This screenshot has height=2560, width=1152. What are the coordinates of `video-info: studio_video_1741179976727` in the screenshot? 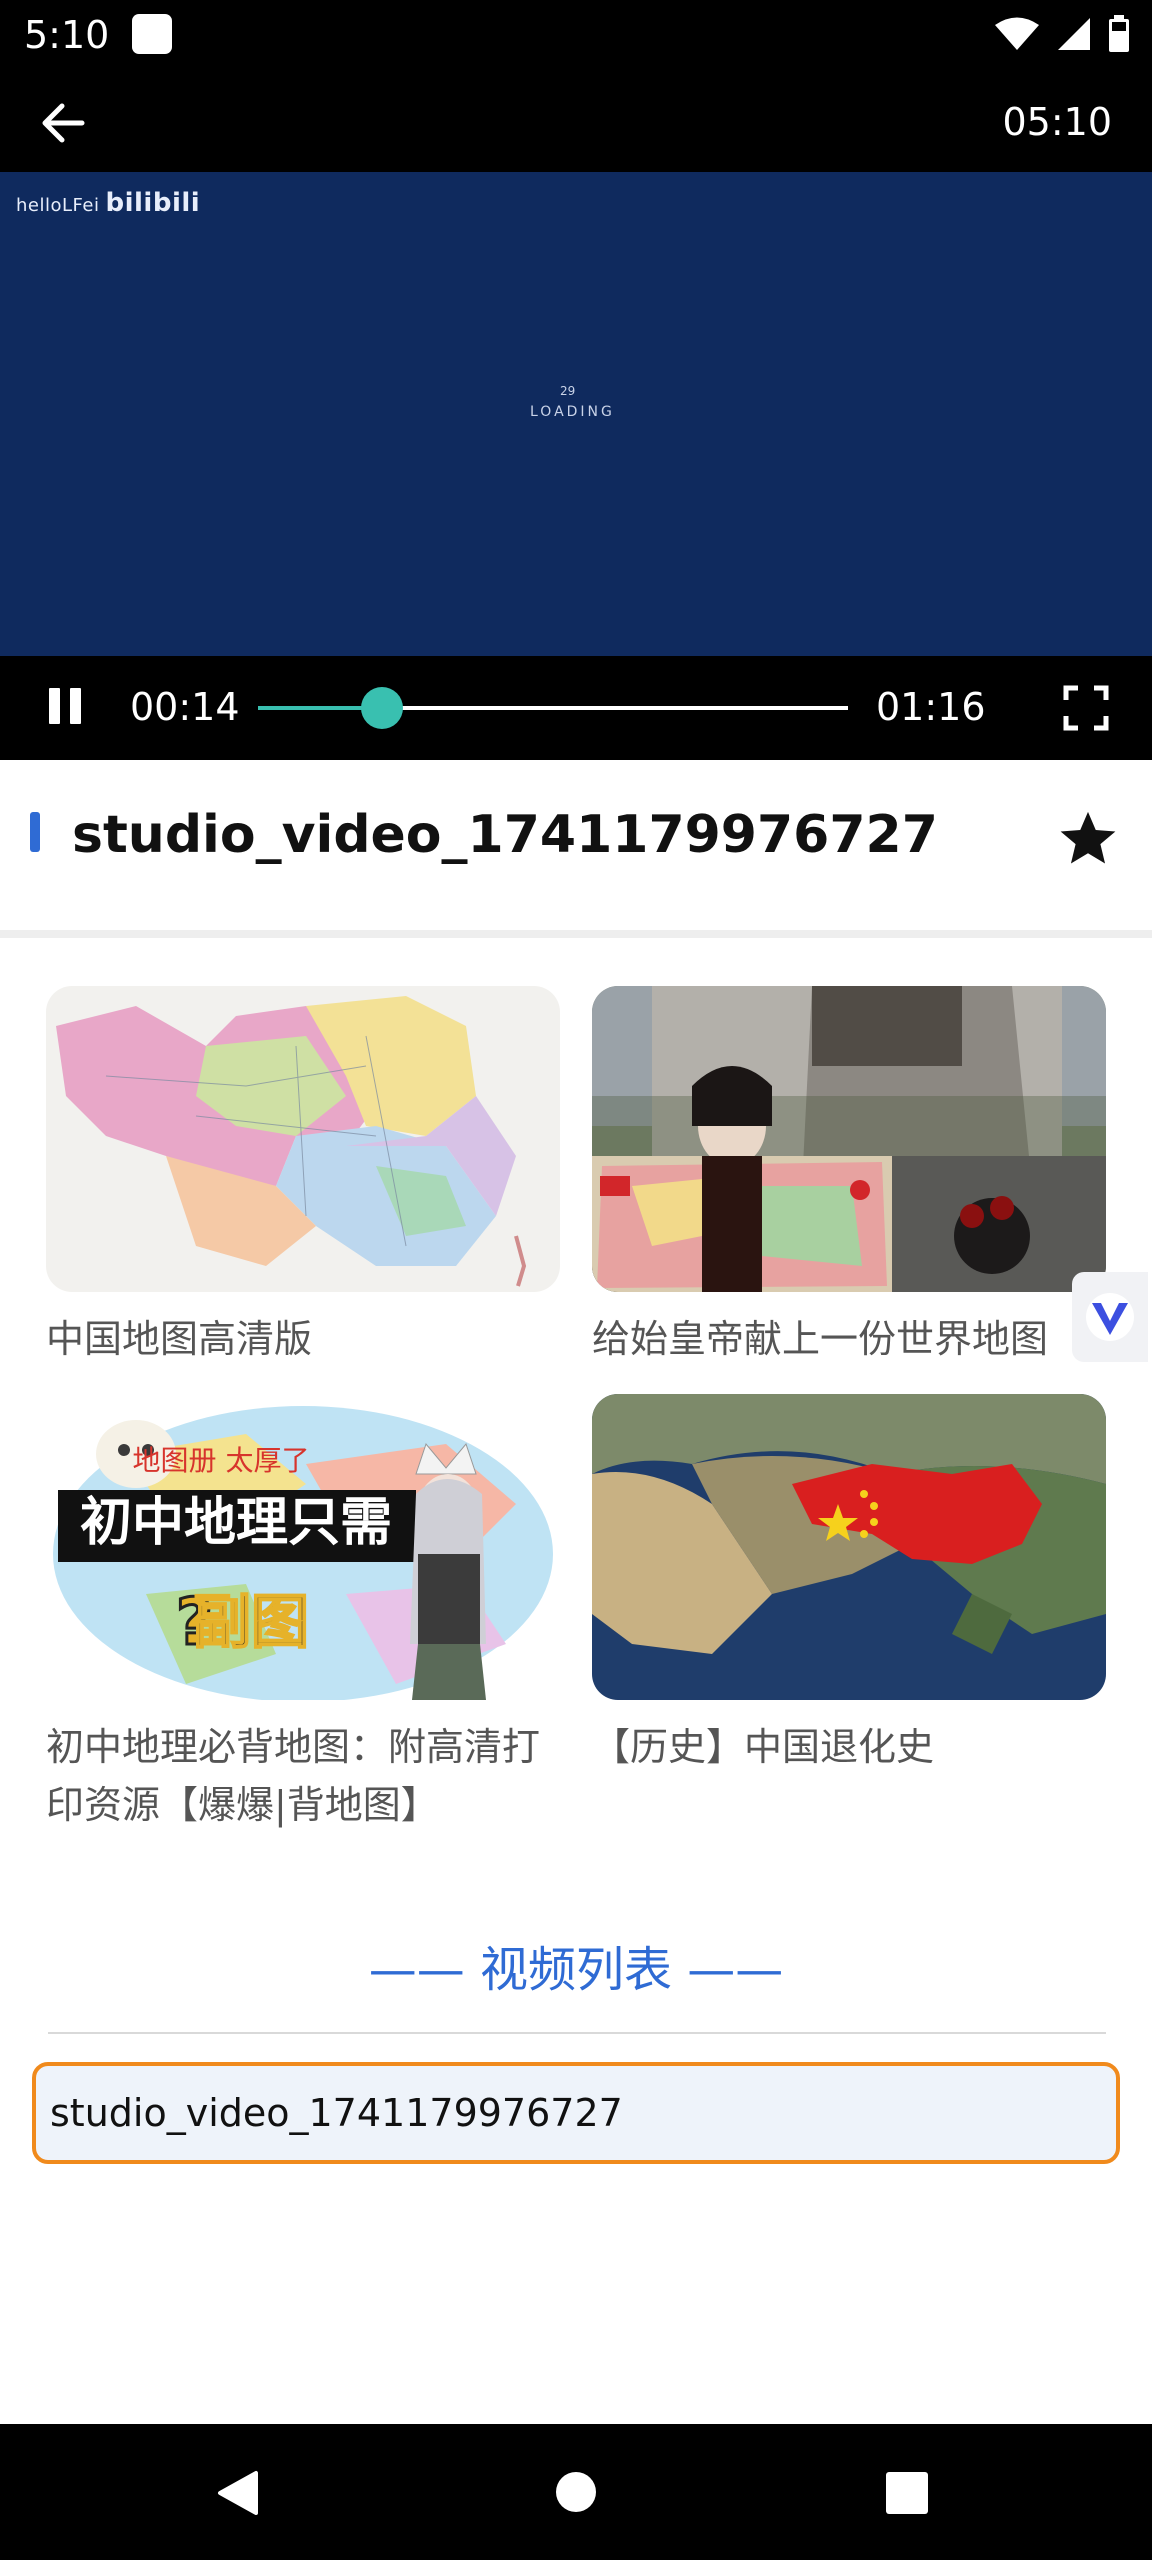 It's located at (576, 845).